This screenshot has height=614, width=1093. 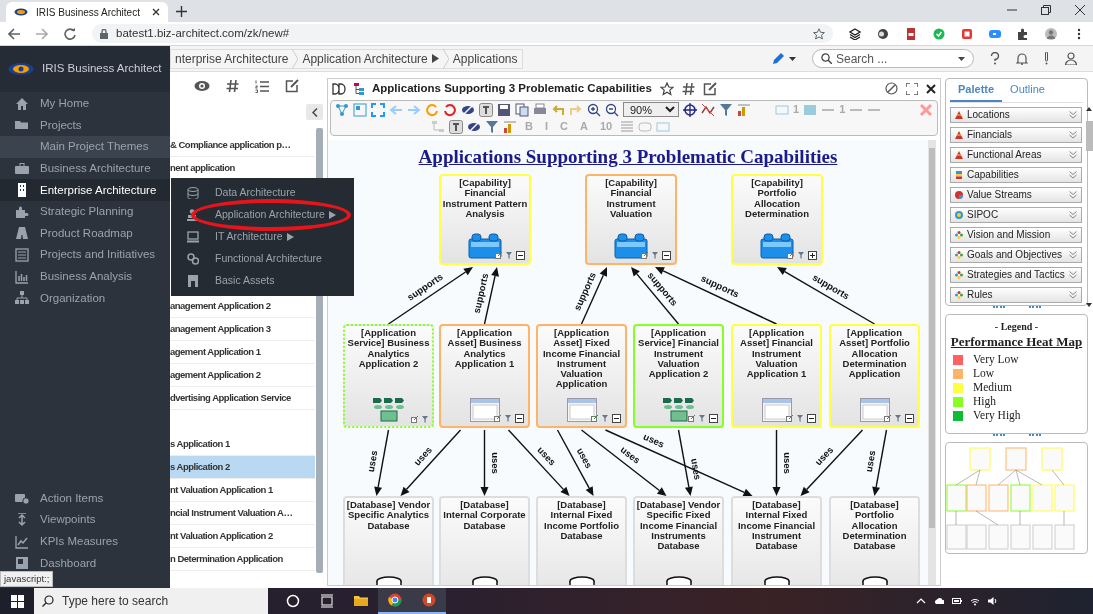 What do you see at coordinates (378, 109) in the screenshot?
I see `fit-icon` at bounding box center [378, 109].